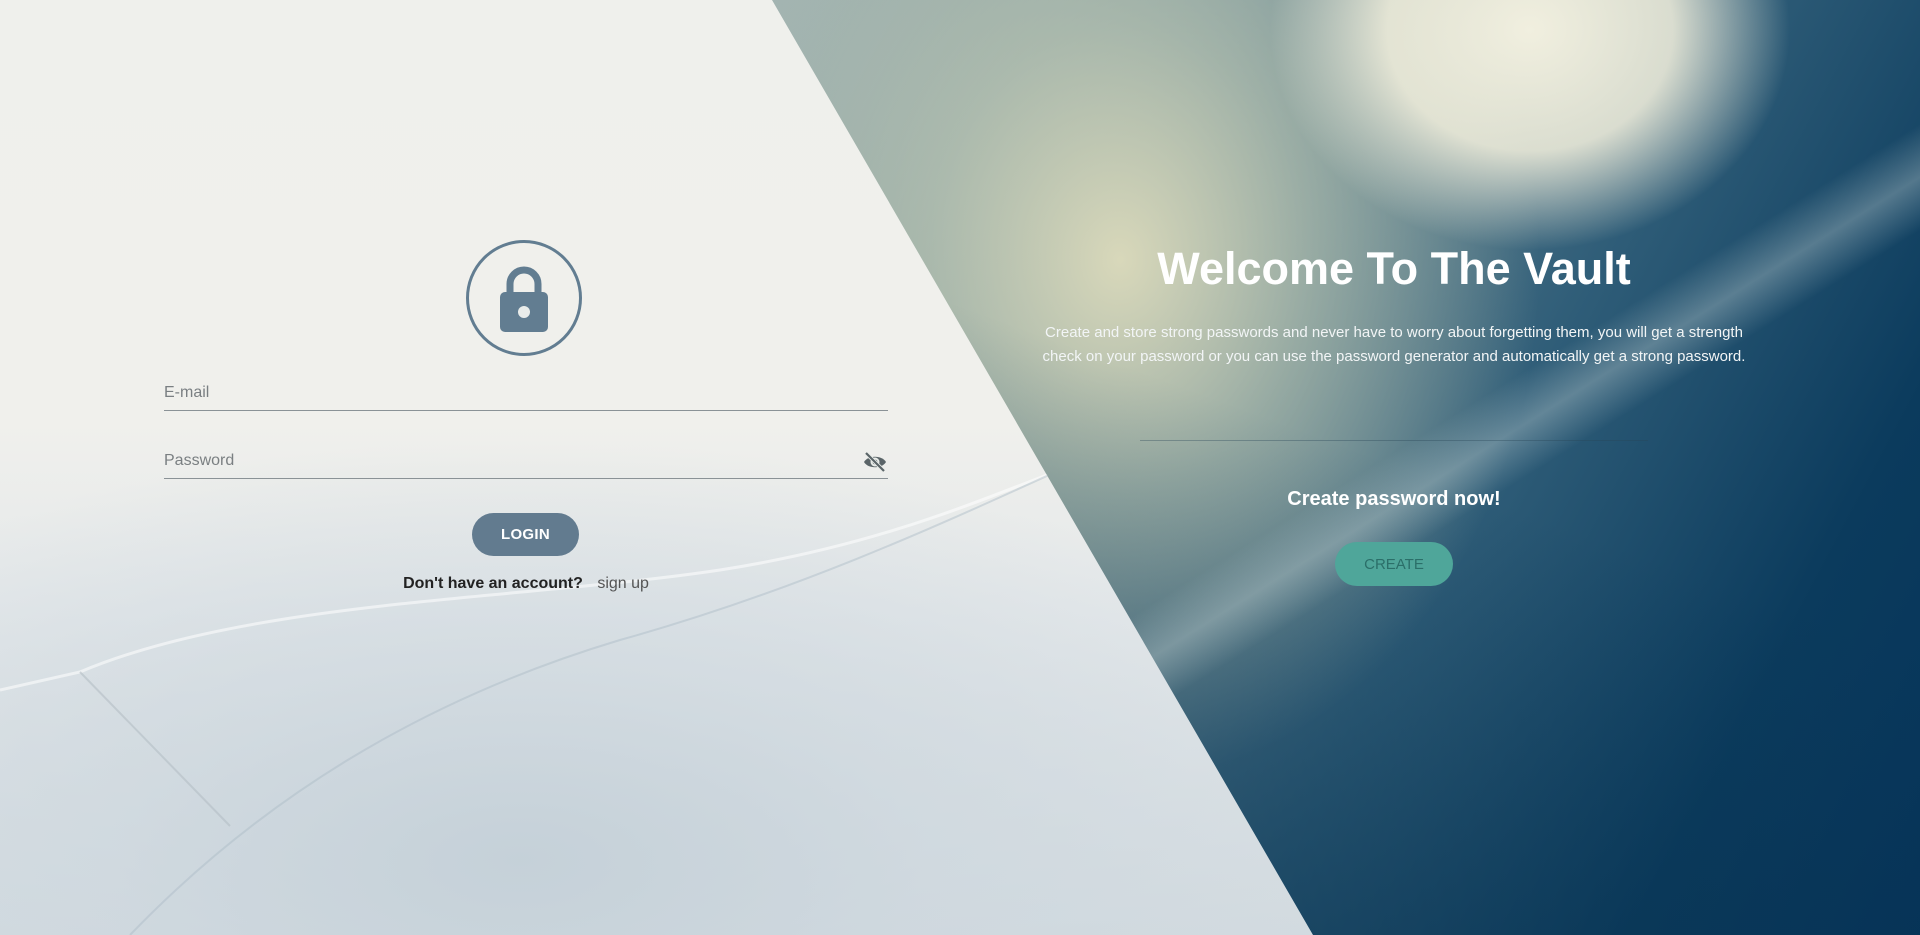 The image size is (1920, 935). What do you see at coordinates (623, 583) in the screenshot?
I see `signup-link: sign up` at bounding box center [623, 583].